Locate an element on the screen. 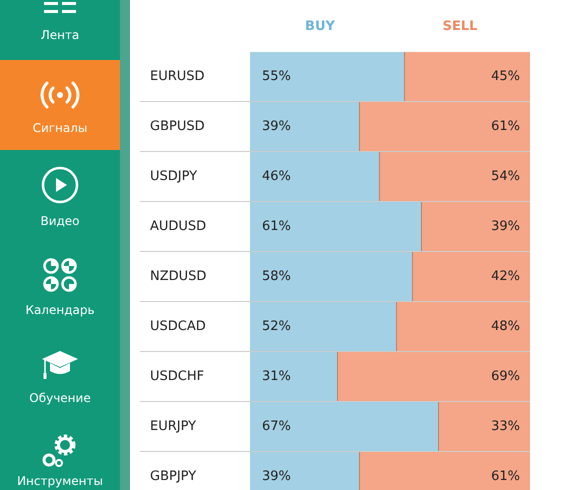  play-icon is located at coordinates (60, 185).